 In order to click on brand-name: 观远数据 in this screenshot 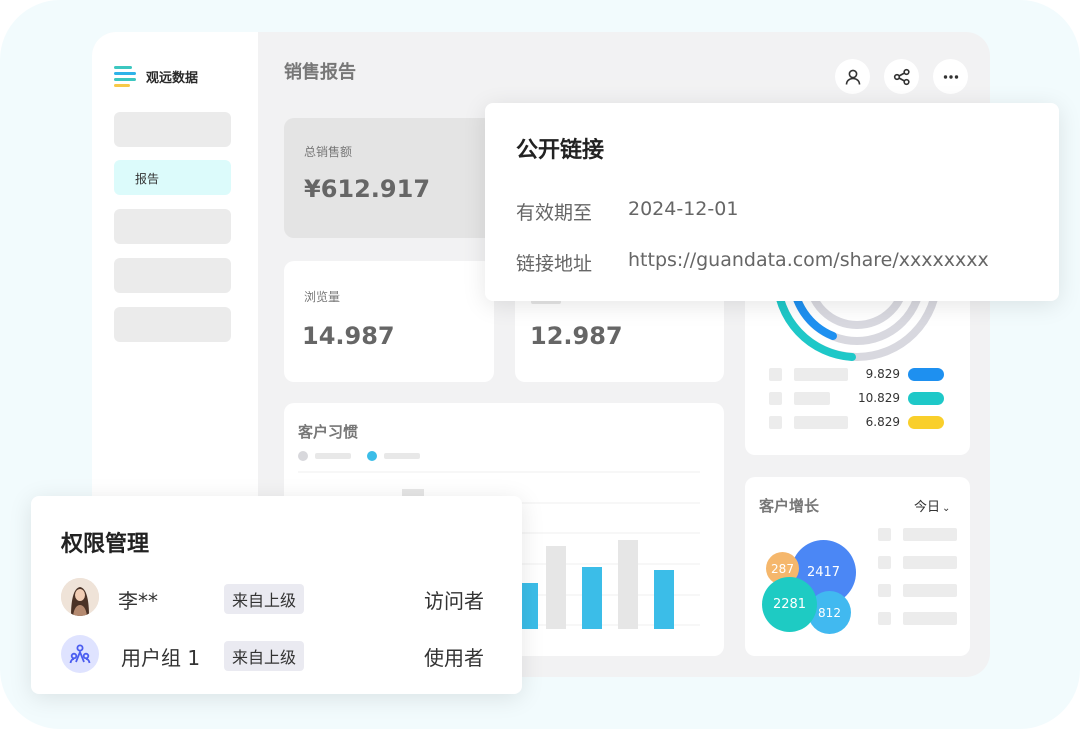, I will do `click(172, 78)`.